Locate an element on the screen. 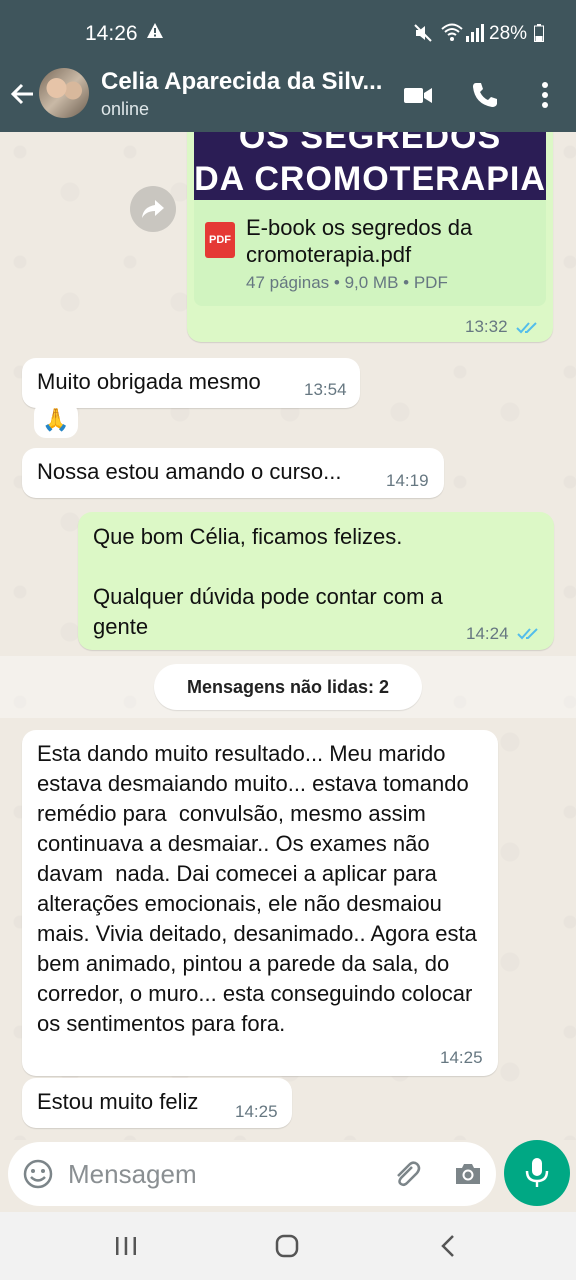 The width and height of the screenshot is (576, 1280). message-time: 13:54 is located at coordinates (325, 389).